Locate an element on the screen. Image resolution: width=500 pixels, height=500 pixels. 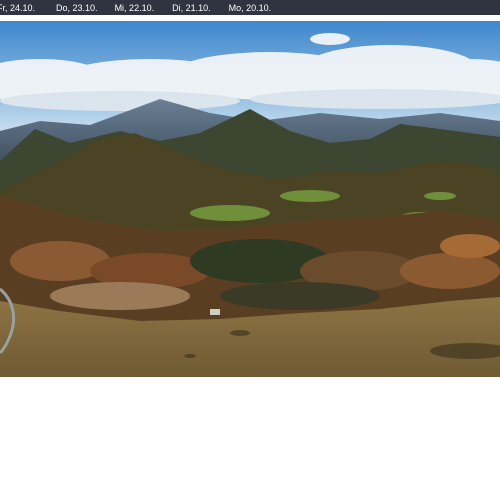
date-tab-do: Do, 23.10. is located at coordinates (77, 8).